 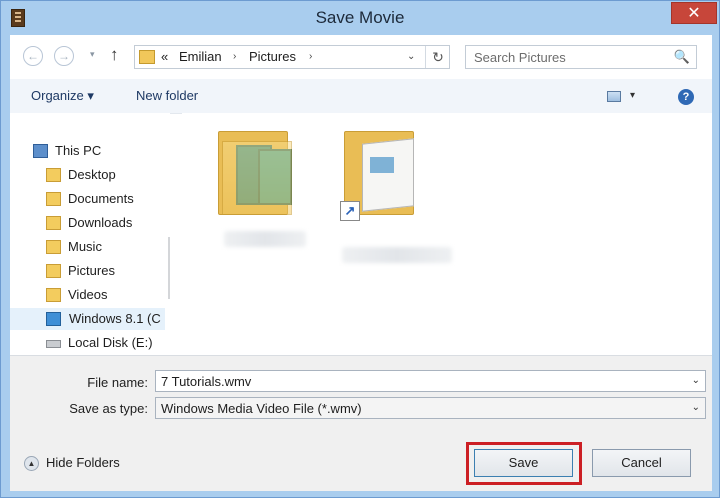 I want to click on nav-item-windows-drive: Windows 8.1 (C, so click(x=87, y=319).